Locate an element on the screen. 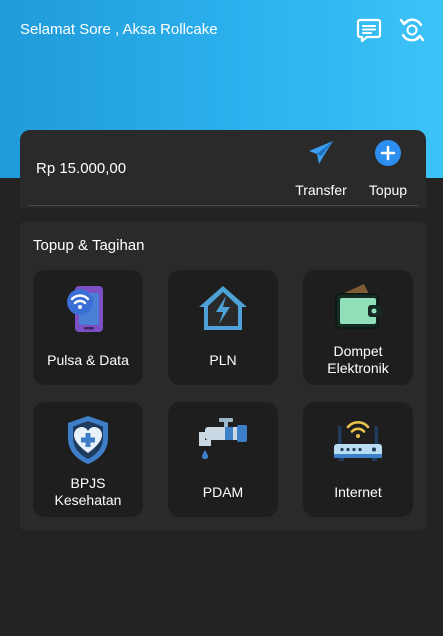 This screenshot has width=443, height=636. balance-amount: Rp 15.000,00 is located at coordinates (81, 168).